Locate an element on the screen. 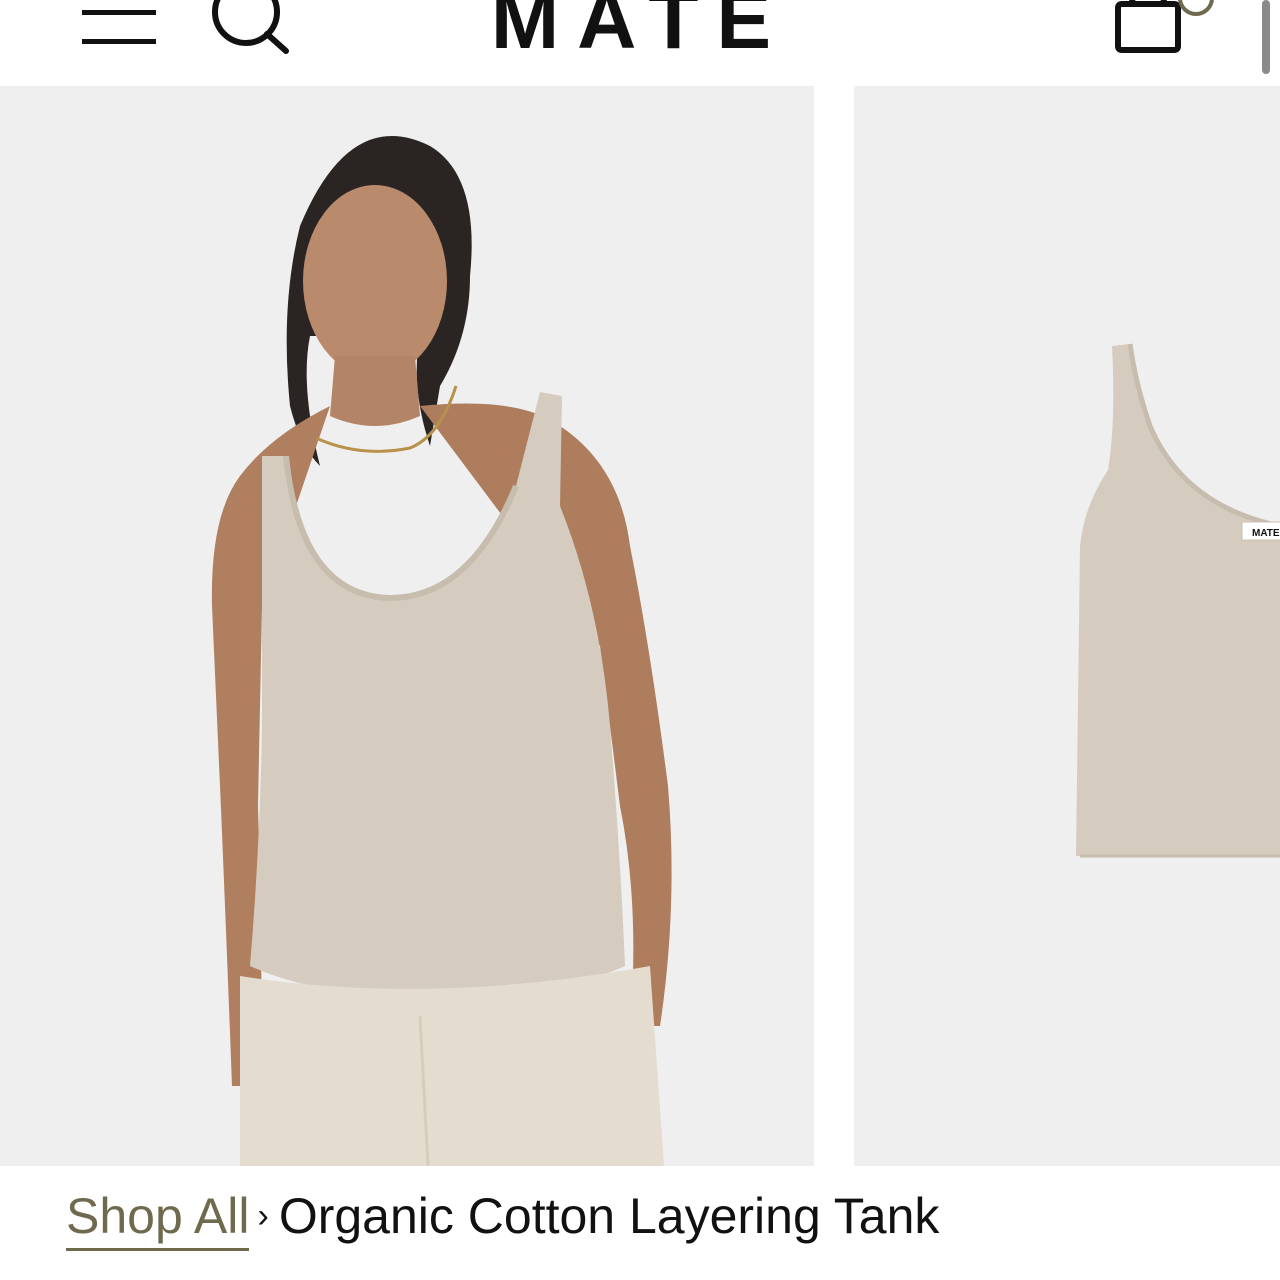 The height and width of the screenshot is (1280, 1280). garment-brand-tag: MATE is located at coordinates (1266, 533).